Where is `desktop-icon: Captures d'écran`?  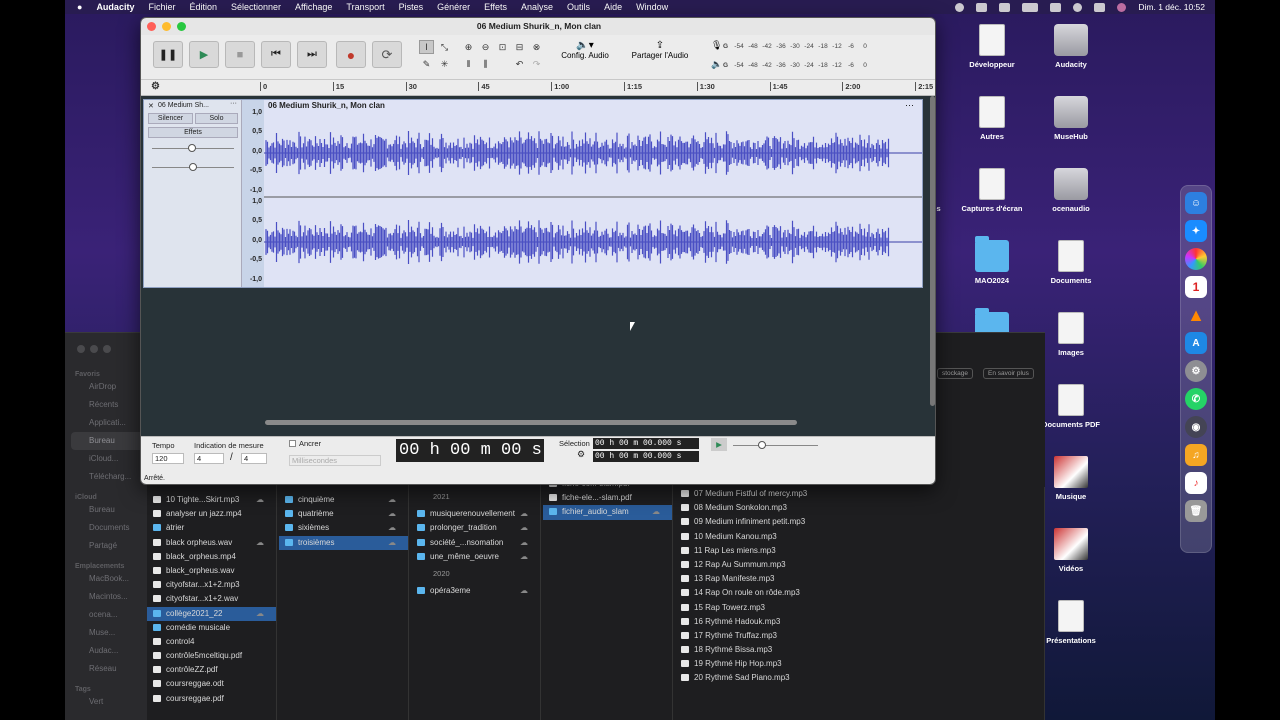
desktop-icon: Captures d'écran is located at coordinates (992, 190).